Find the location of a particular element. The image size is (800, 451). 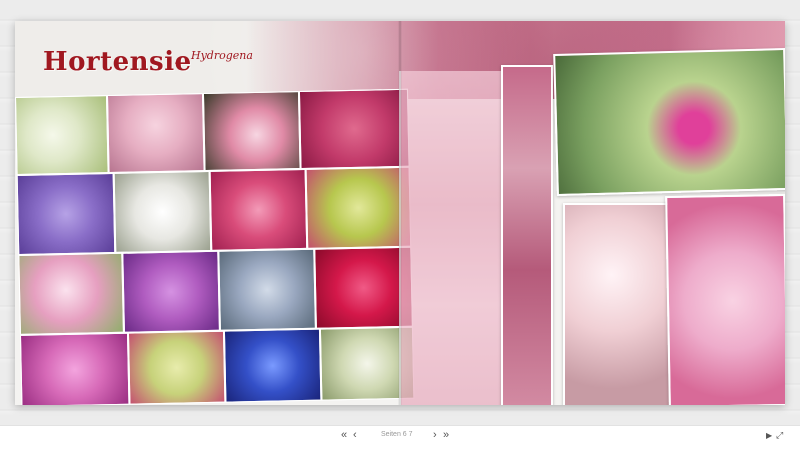

first-page-button: « is located at coordinates (344, 435).